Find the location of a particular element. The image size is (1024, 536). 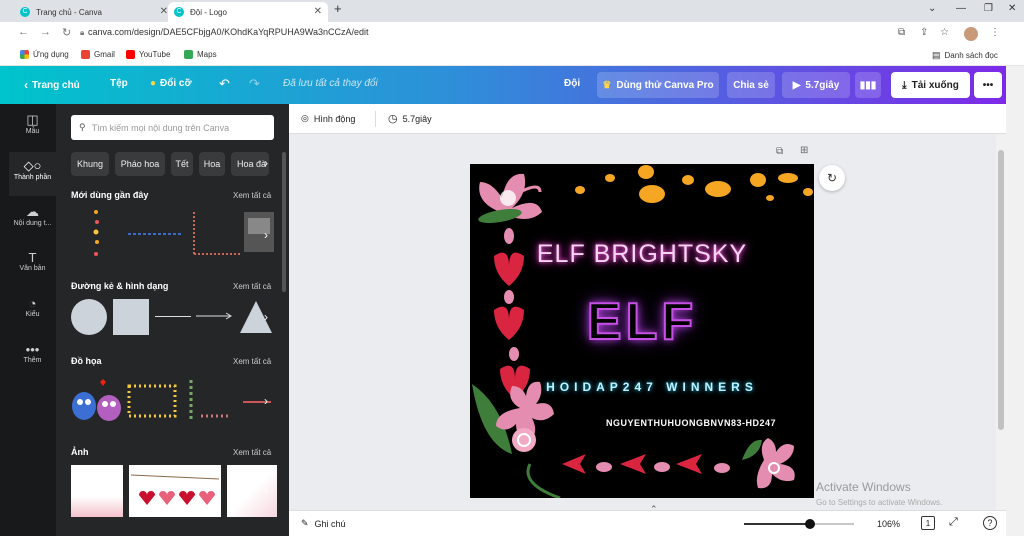

minimize-icon: — is located at coordinates (961, 8).